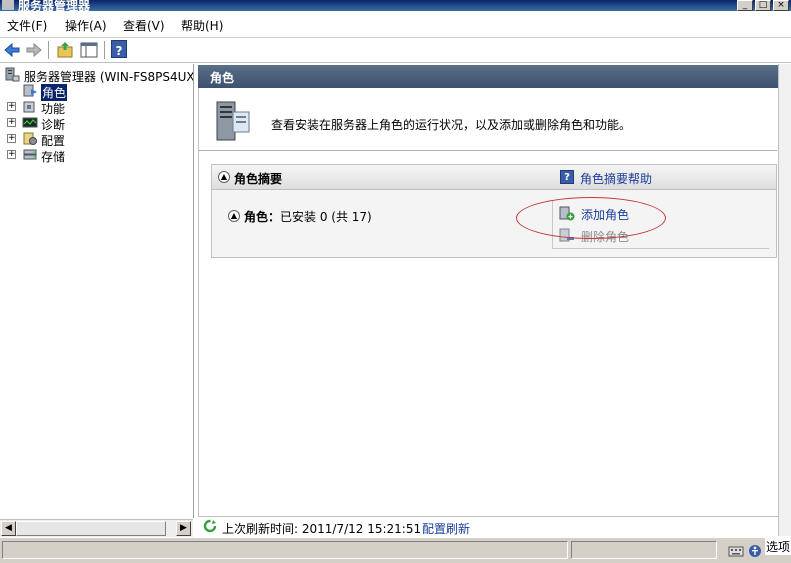 The height and width of the screenshot is (563, 791). What do you see at coordinates (30, 138) in the screenshot?
I see `configuration-icon` at bounding box center [30, 138].